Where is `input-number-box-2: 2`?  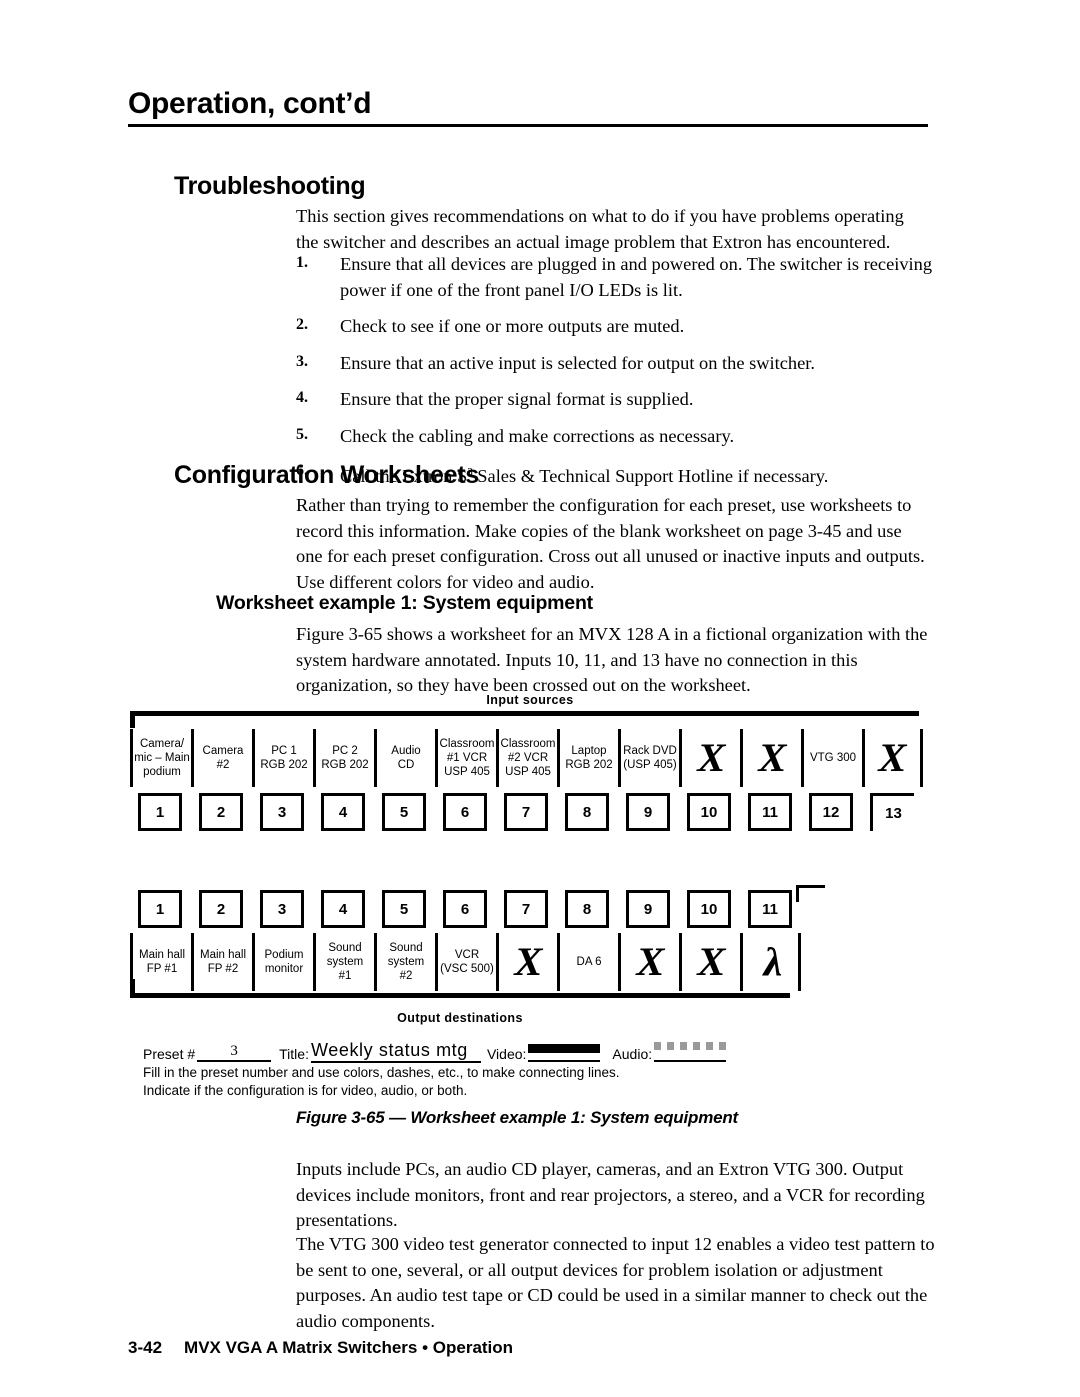 input-number-box-2: 2 is located at coordinates (221, 812).